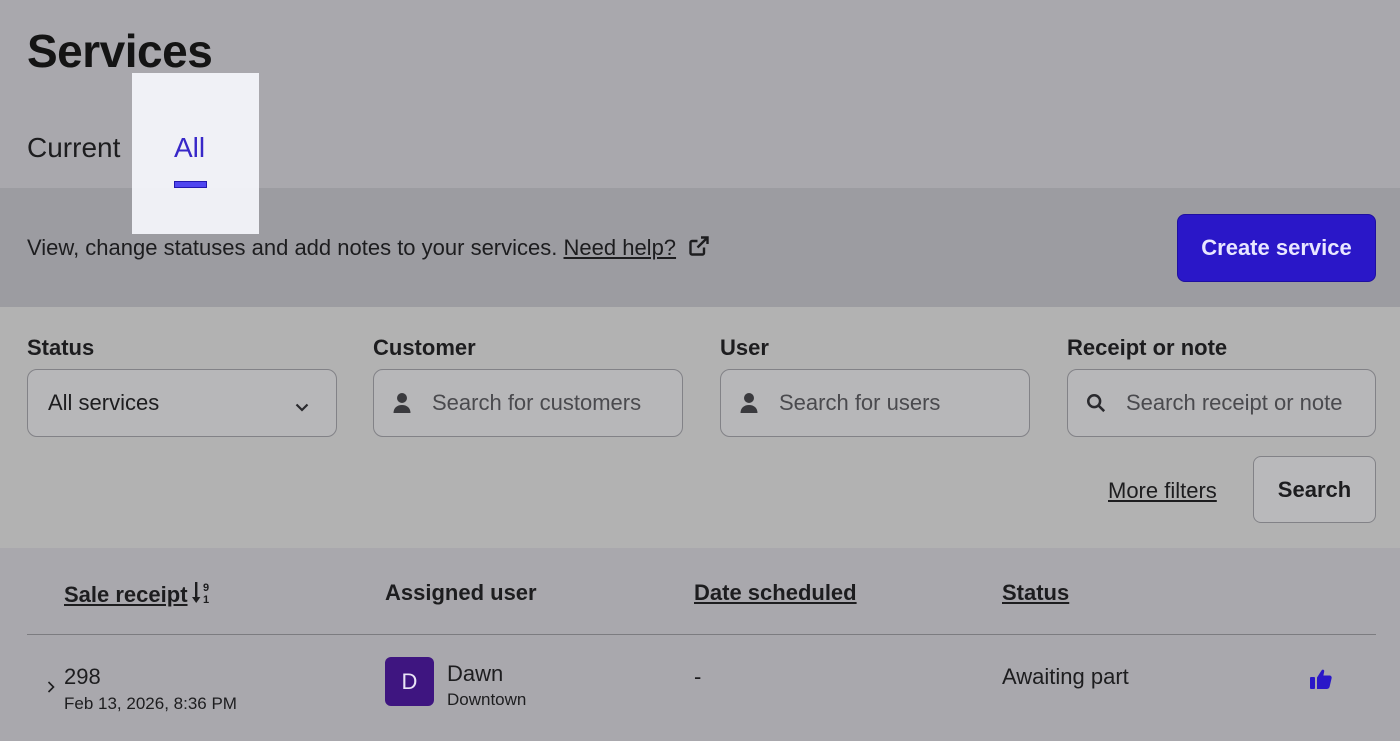  What do you see at coordinates (698, 676) in the screenshot?
I see `date-scheduled-value: -` at bounding box center [698, 676].